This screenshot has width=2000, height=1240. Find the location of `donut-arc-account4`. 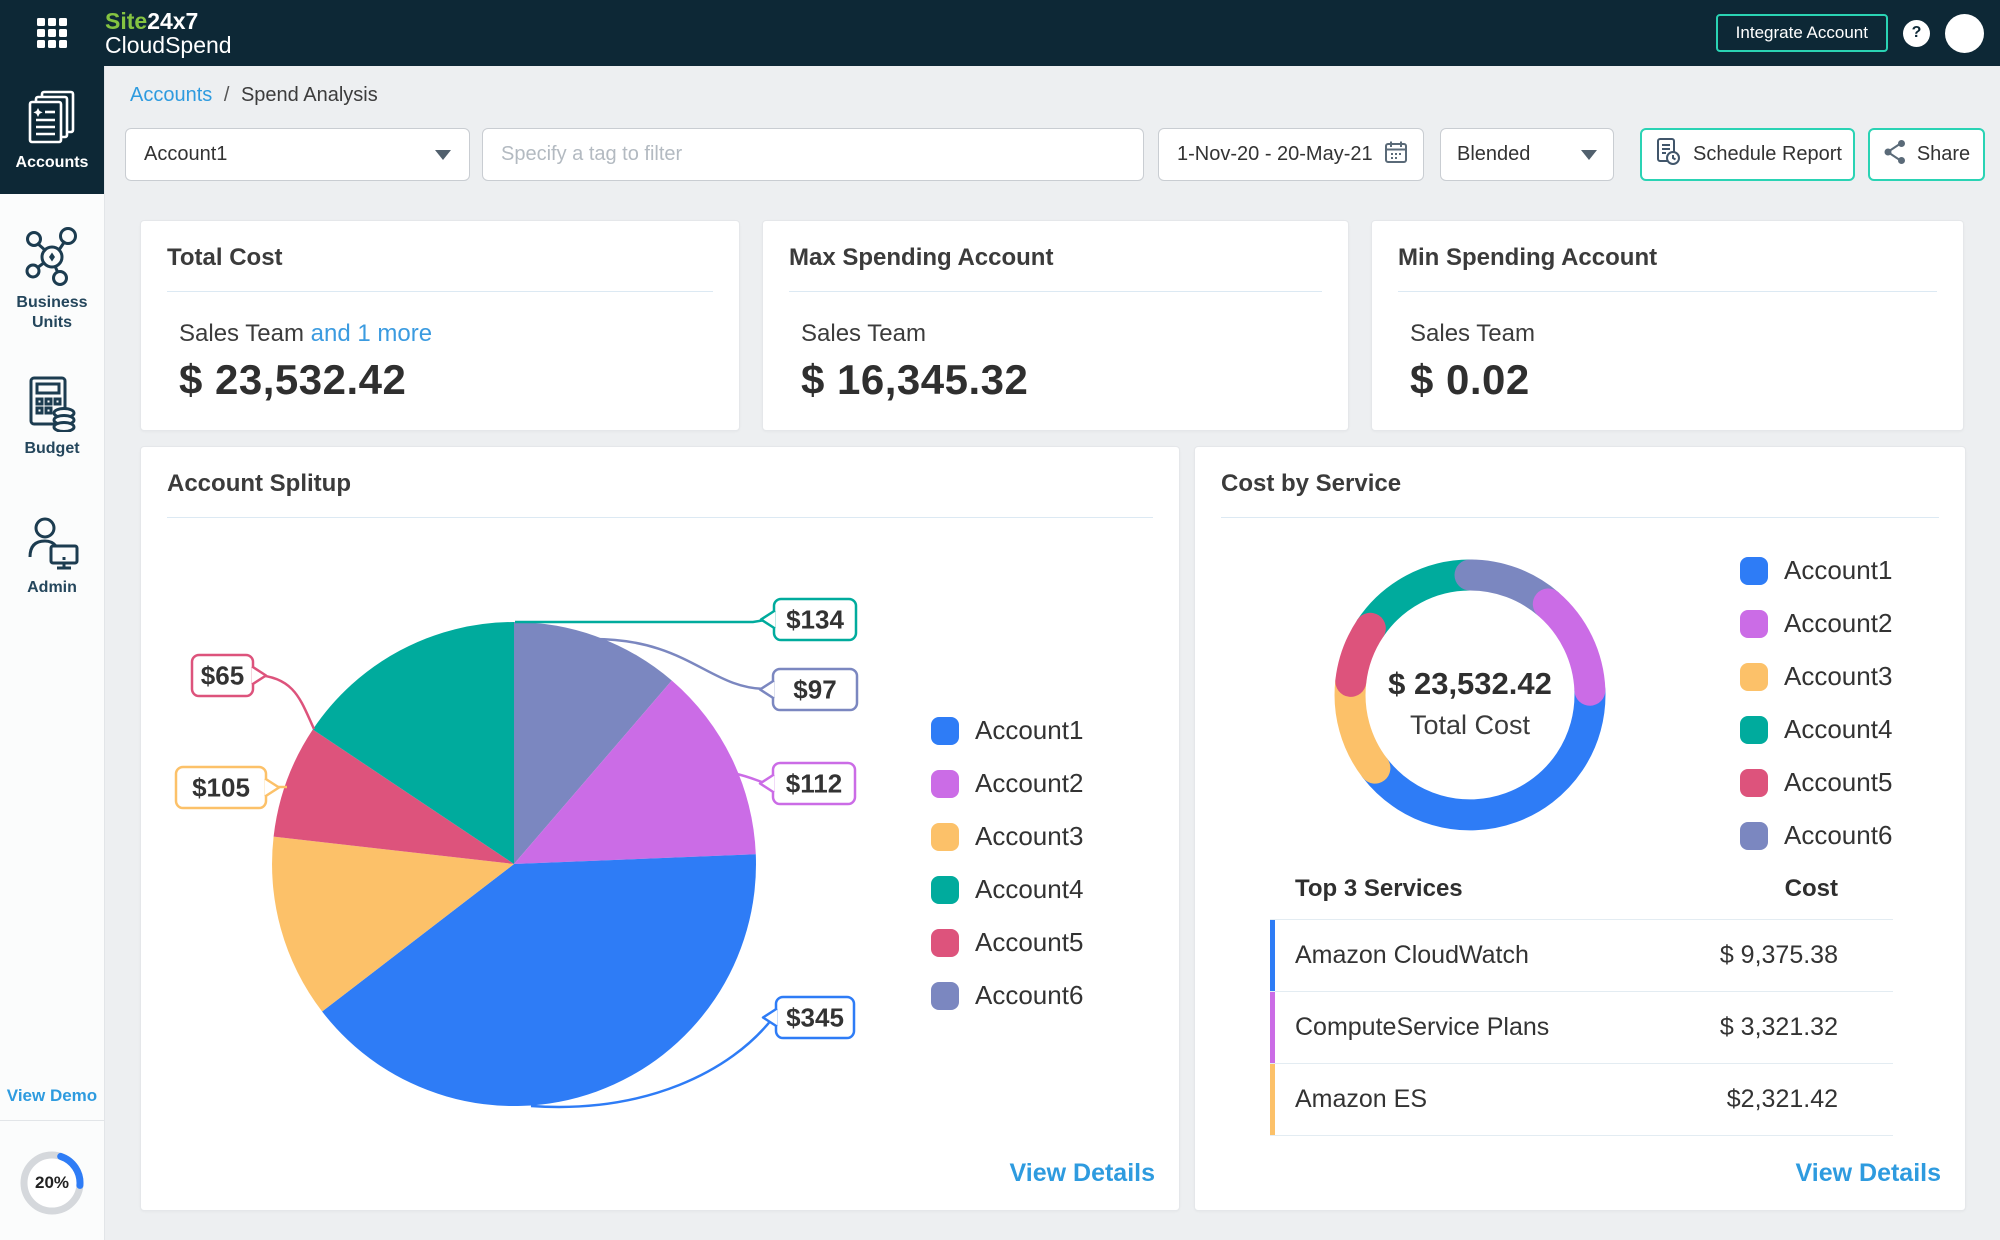

donut-arc-account4 is located at coordinates (1420, 601).